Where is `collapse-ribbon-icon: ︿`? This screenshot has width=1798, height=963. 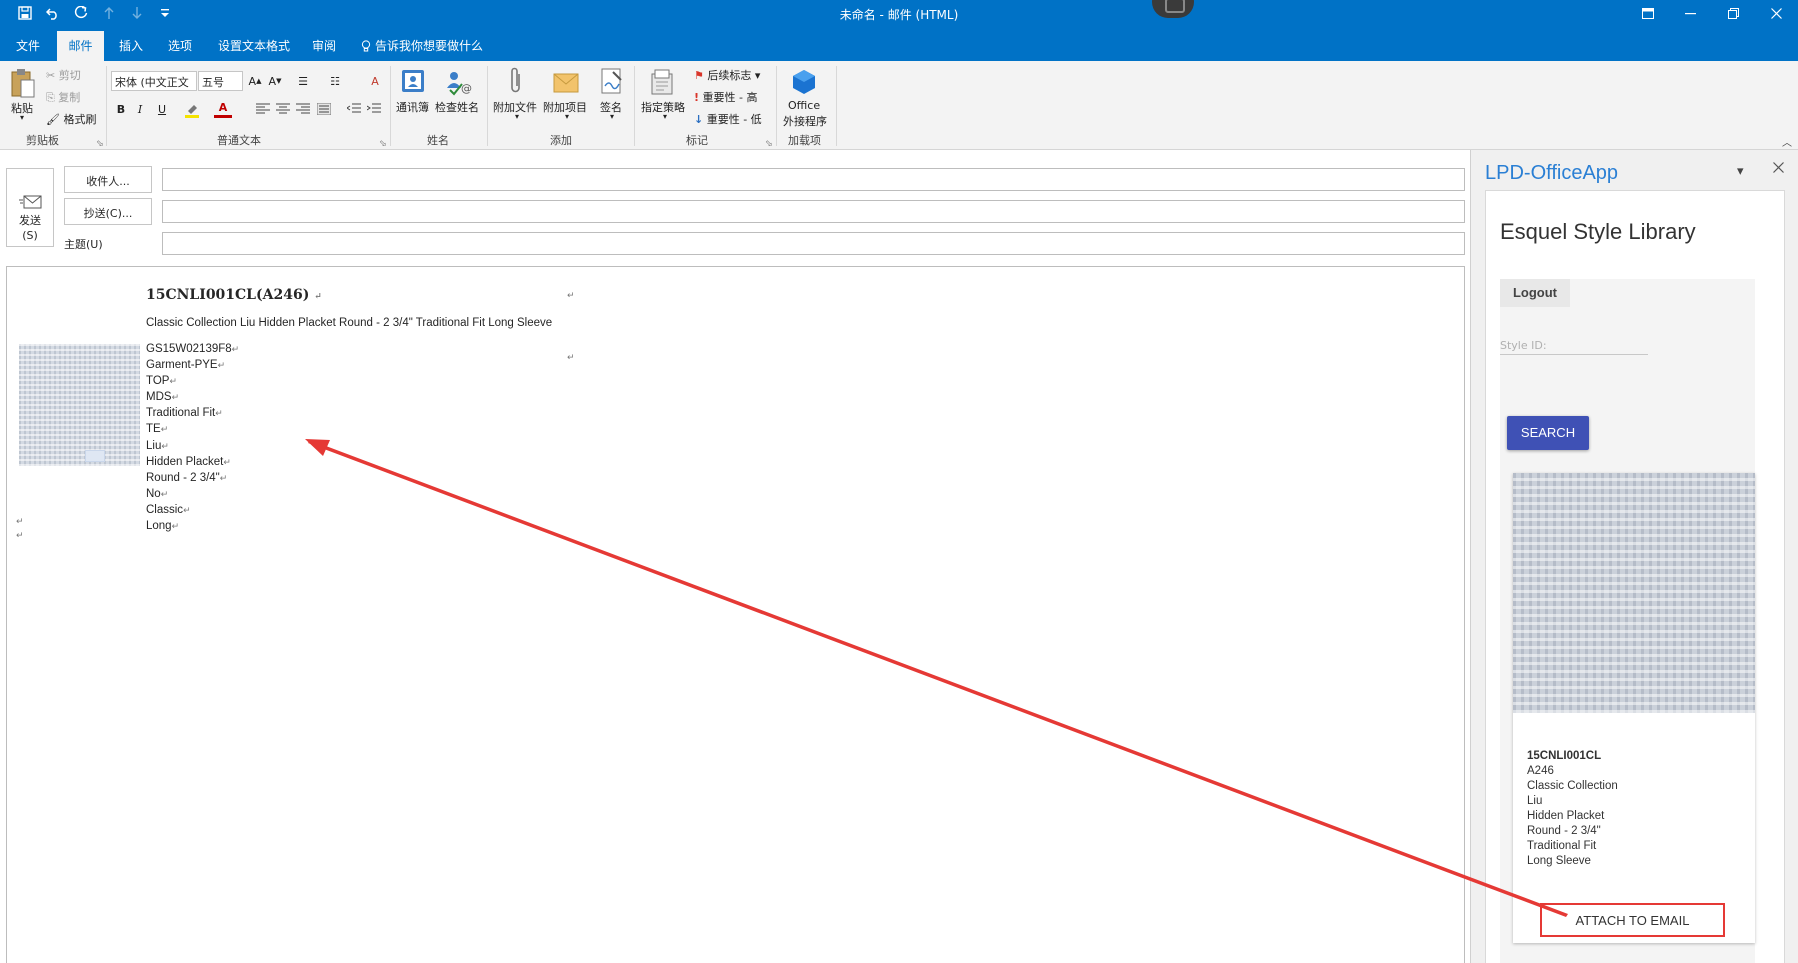
collapse-ribbon-icon: ︿ is located at coordinates (1787, 141).